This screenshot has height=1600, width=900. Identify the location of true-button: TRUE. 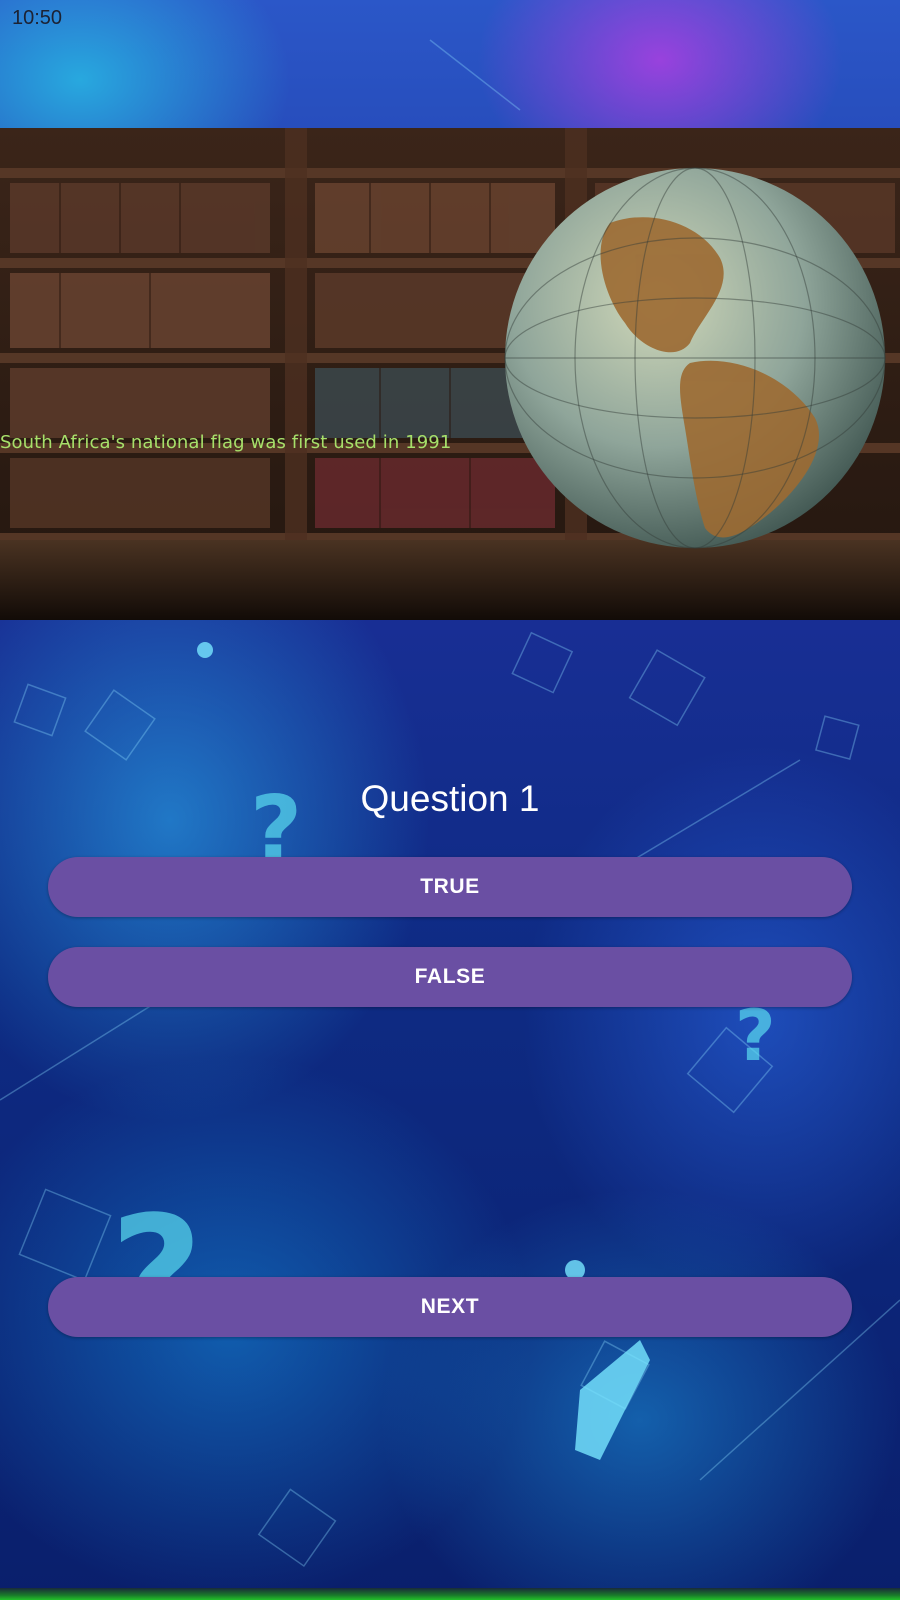
(450, 887).